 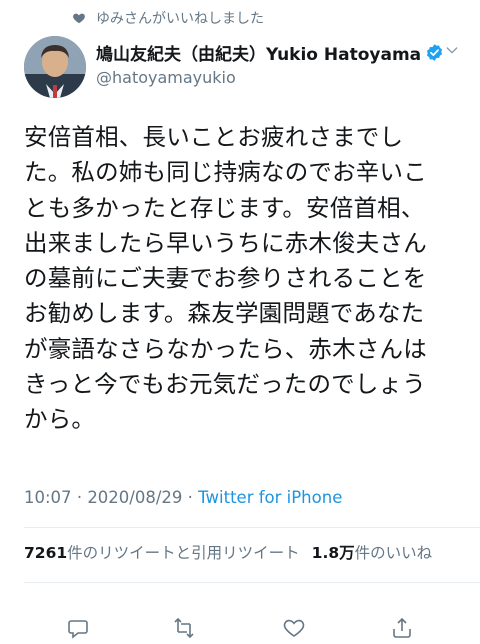 What do you see at coordinates (270, 497) in the screenshot?
I see `tweet-source-link: Twitter for iPhone` at bounding box center [270, 497].